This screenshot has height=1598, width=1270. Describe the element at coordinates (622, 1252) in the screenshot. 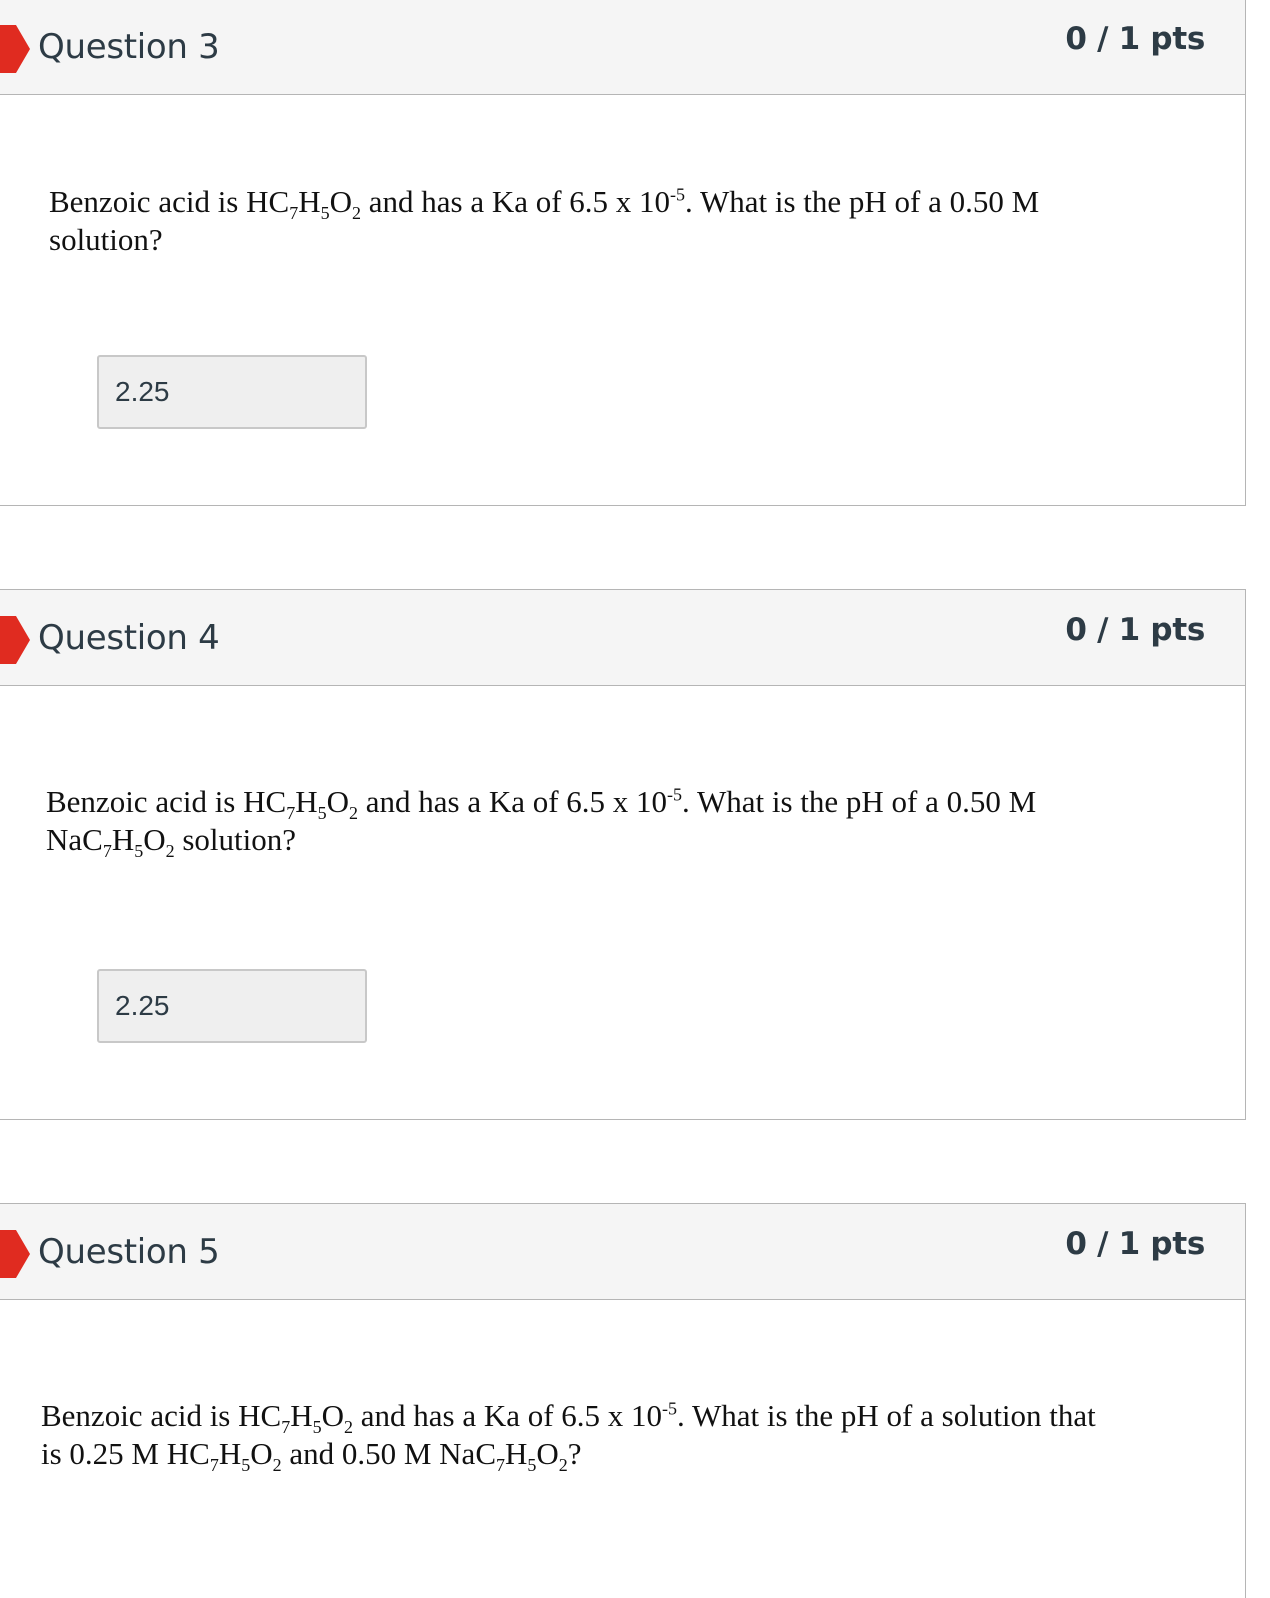

I see `question-header: Question 5 0 / 1 pts` at that location.